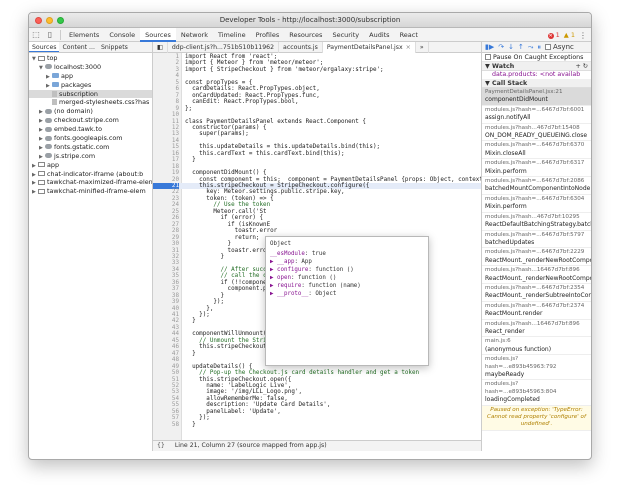 The width and height of the screenshot is (620, 500). What do you see at coordinates (536, 346) in the screenshot?
I see `call-frame: main.js:6 (anonymous function)` at bounding box center [536, 346].